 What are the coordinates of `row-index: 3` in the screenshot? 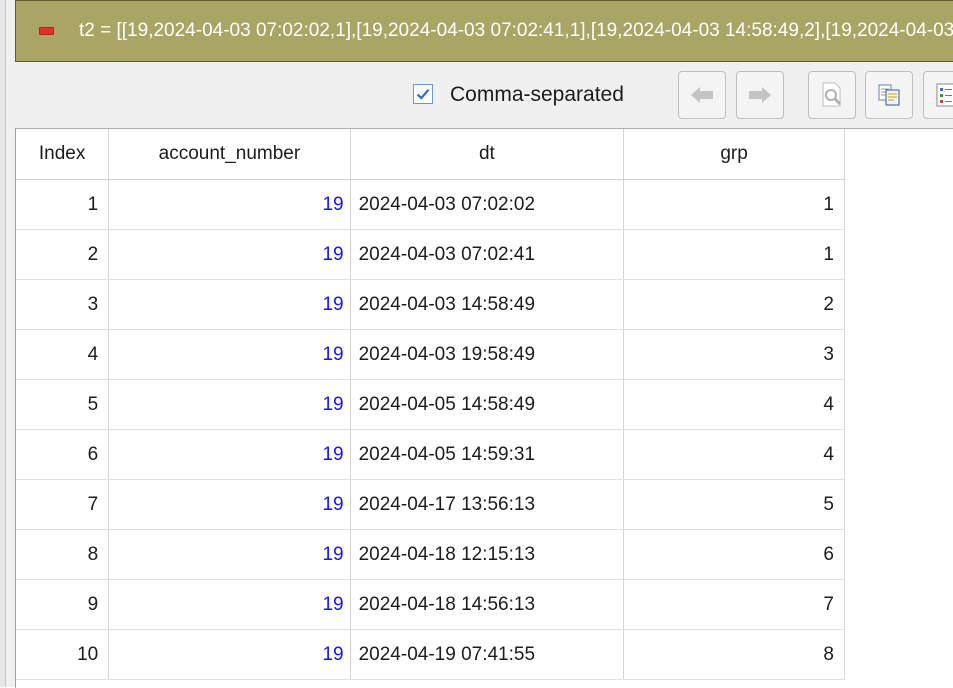 It's located at (62, 305).